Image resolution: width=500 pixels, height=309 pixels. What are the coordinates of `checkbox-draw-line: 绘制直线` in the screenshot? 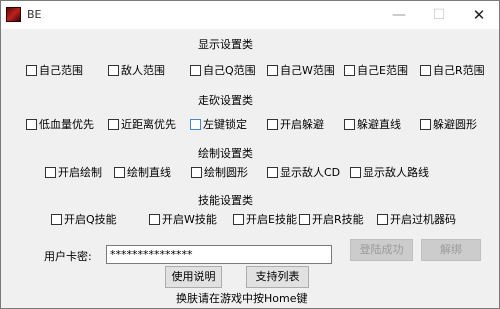 It's located at (142, 173).